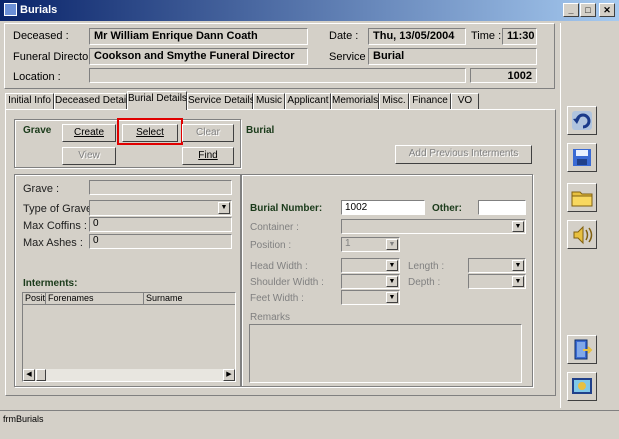 The height and width of the screenshot is (439, 619). I want to click on help-button, so click(582, 386).